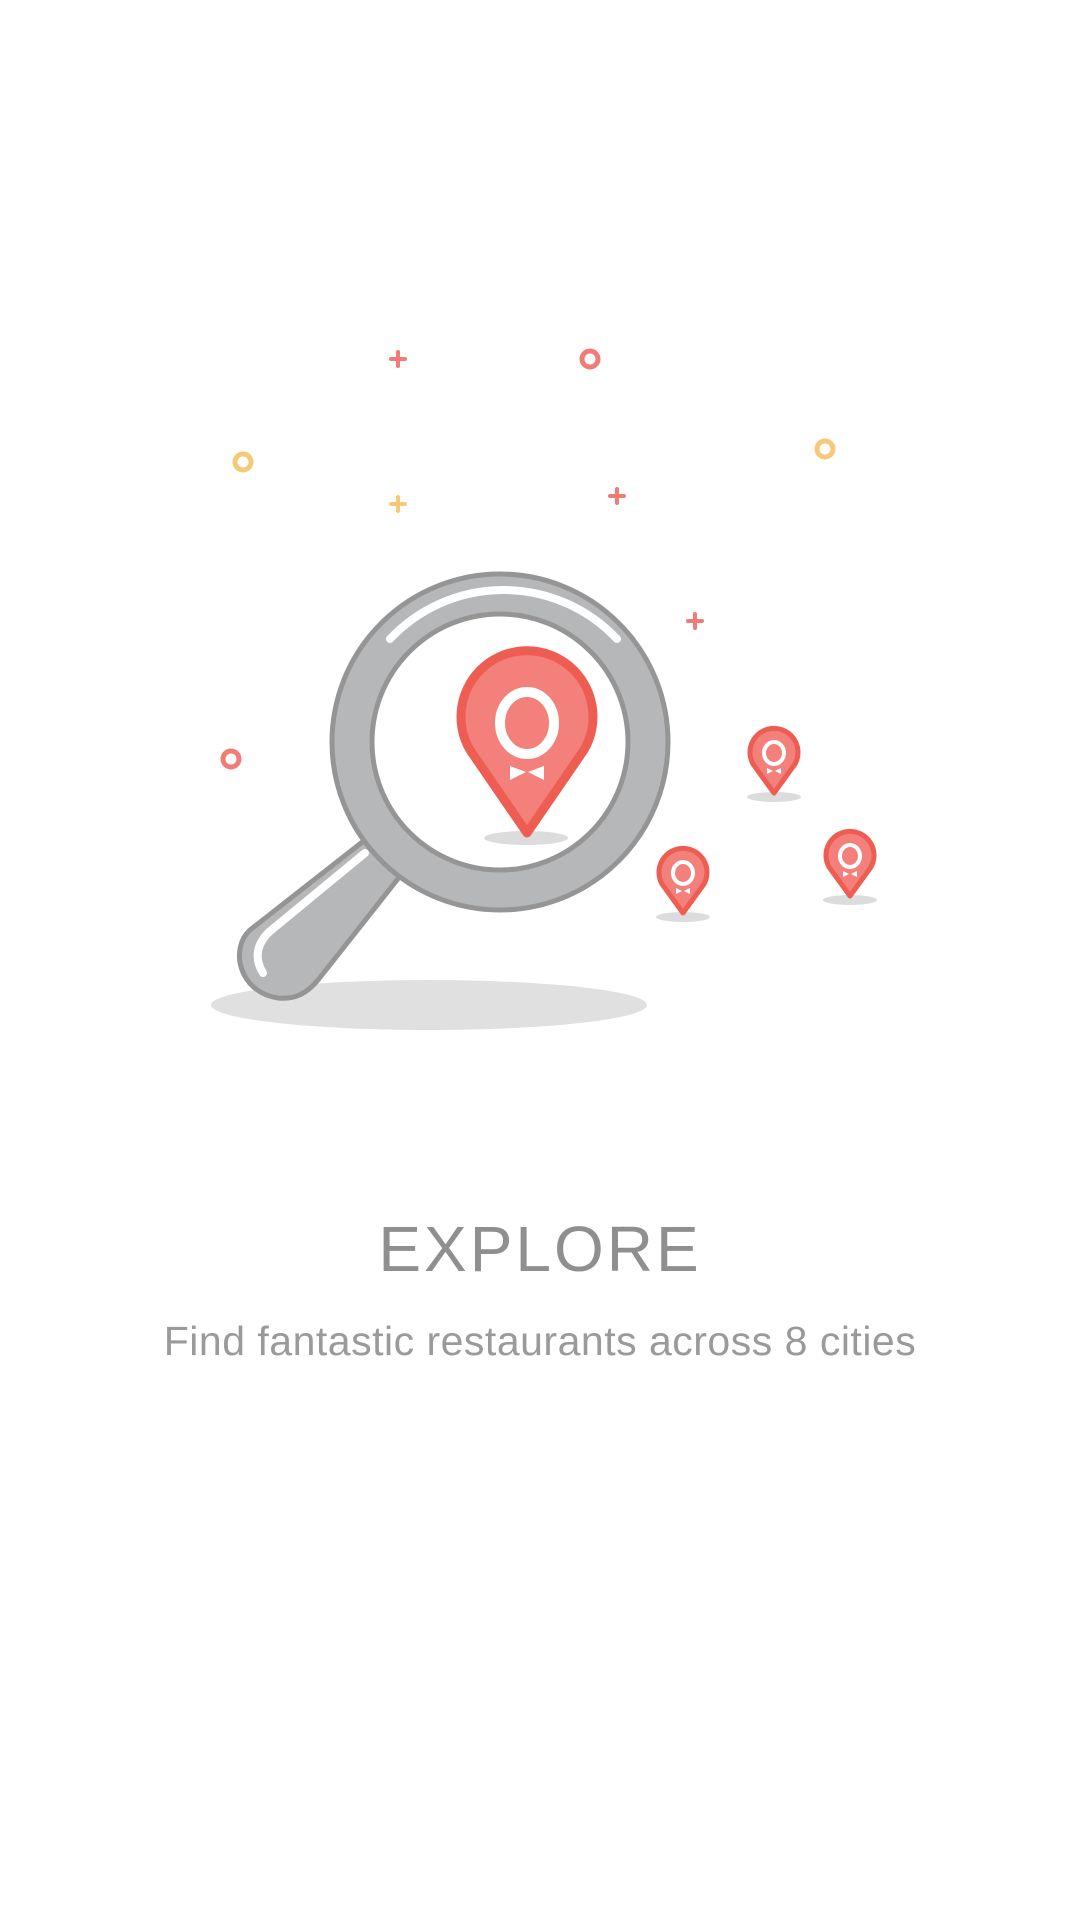 This screenshot has height=1920, width=1080. What do you see at coordinates (540, 1249) in the screenshot?
I see `page-title: EXPLORE` at bounding box center [540, 1249].